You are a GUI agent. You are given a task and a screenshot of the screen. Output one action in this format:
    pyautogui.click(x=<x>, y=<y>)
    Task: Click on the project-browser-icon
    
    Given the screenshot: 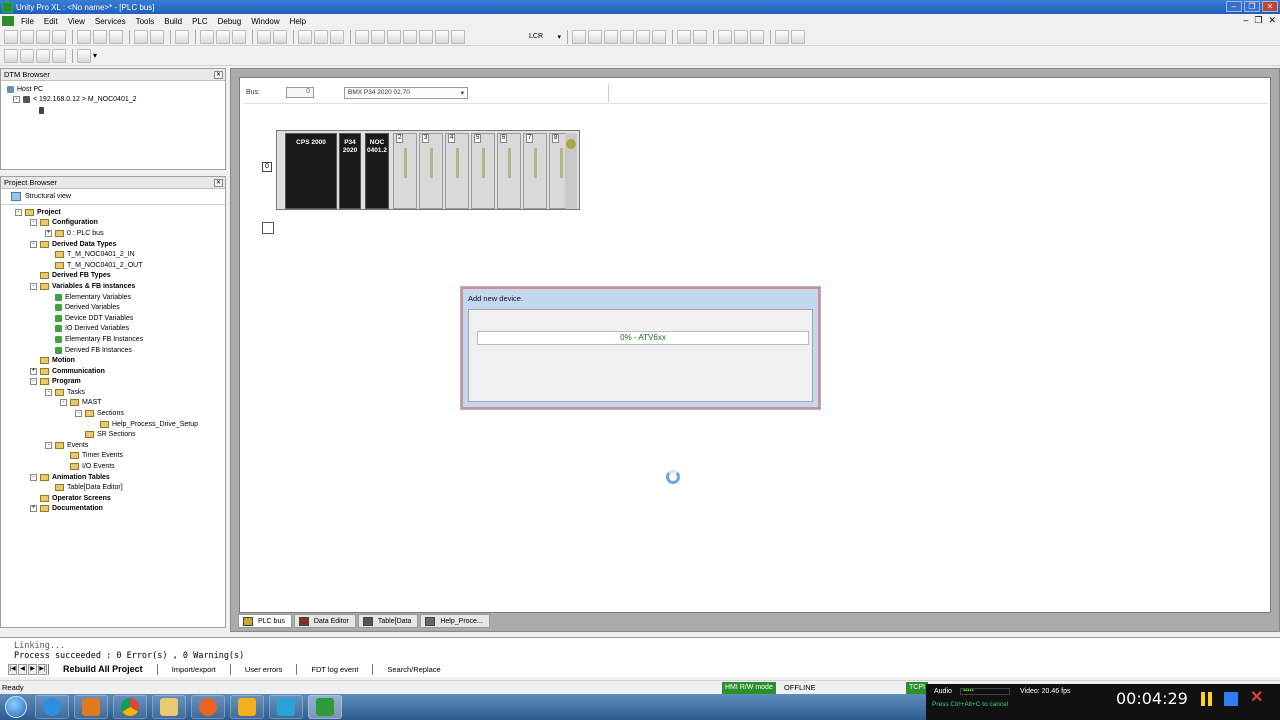 What is the action you would take?
    pyautogui.click(x=11, y=55)
    